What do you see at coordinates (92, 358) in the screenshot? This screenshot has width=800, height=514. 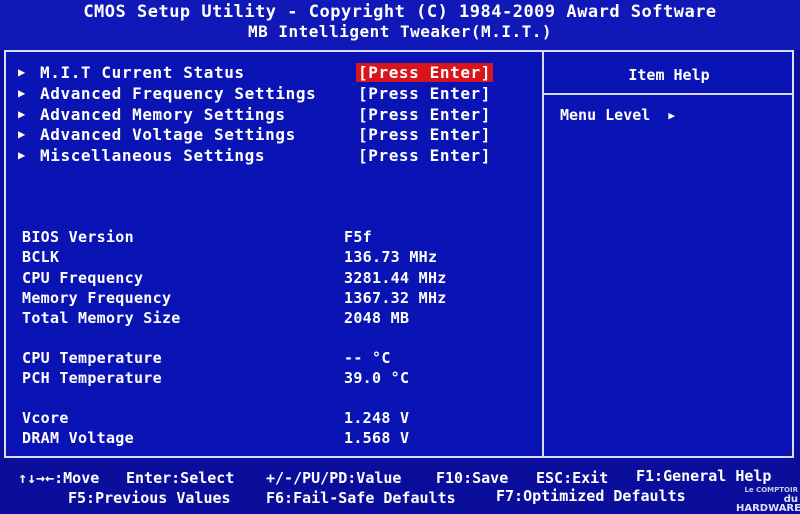 I see `info-label: CPU Temperature` at bounding box center [92, 358].